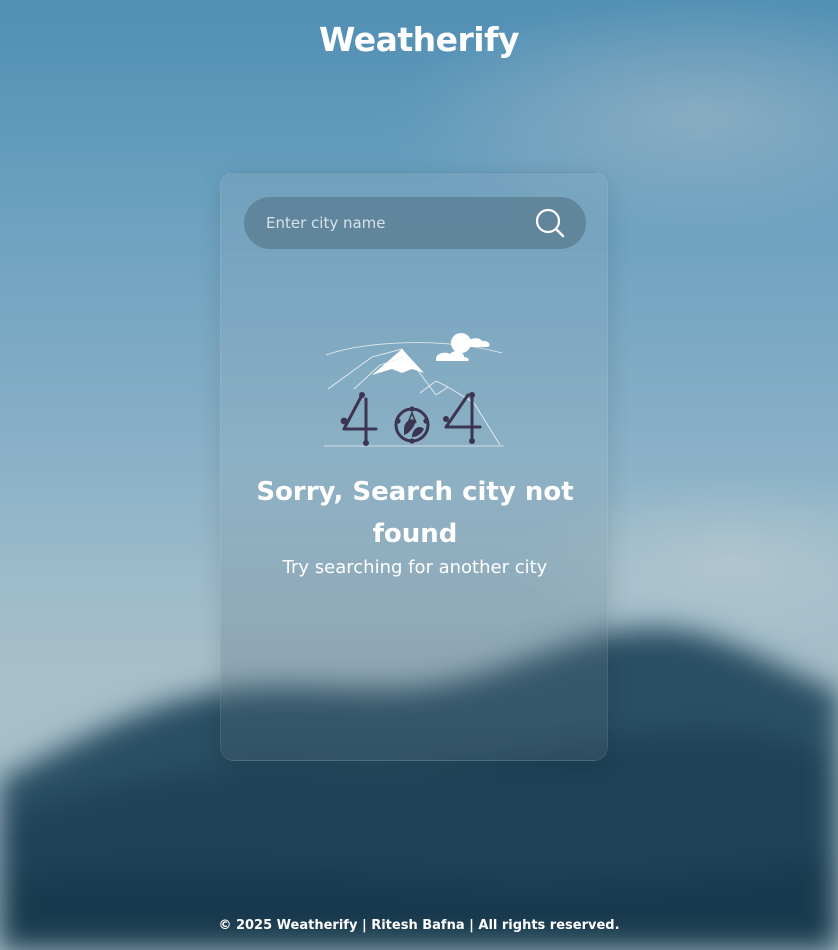 The width and height of the screenshot is (838, 950). What do you see at coordinates (415, 567) in the screenshot?
I see `error-subtitle: Try searching for another city` at bounding box center [415, 567].